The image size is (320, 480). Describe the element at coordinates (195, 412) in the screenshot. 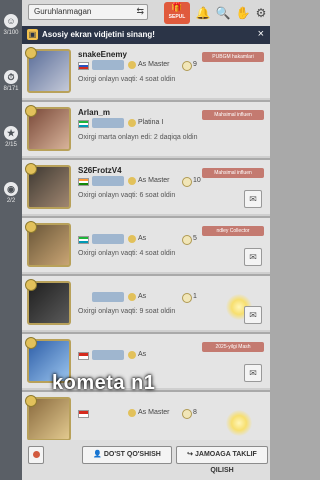

I see `level-value: 8` at that location.